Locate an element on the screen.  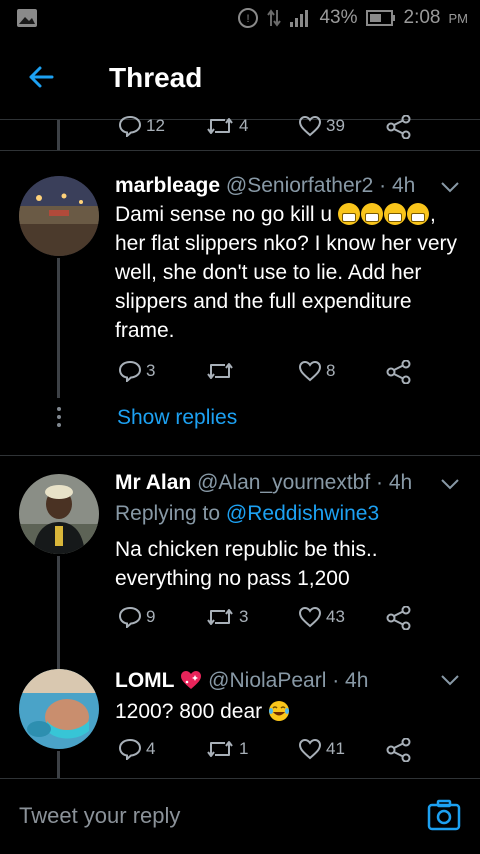
retweet-button is located at coordinates (222, 371).